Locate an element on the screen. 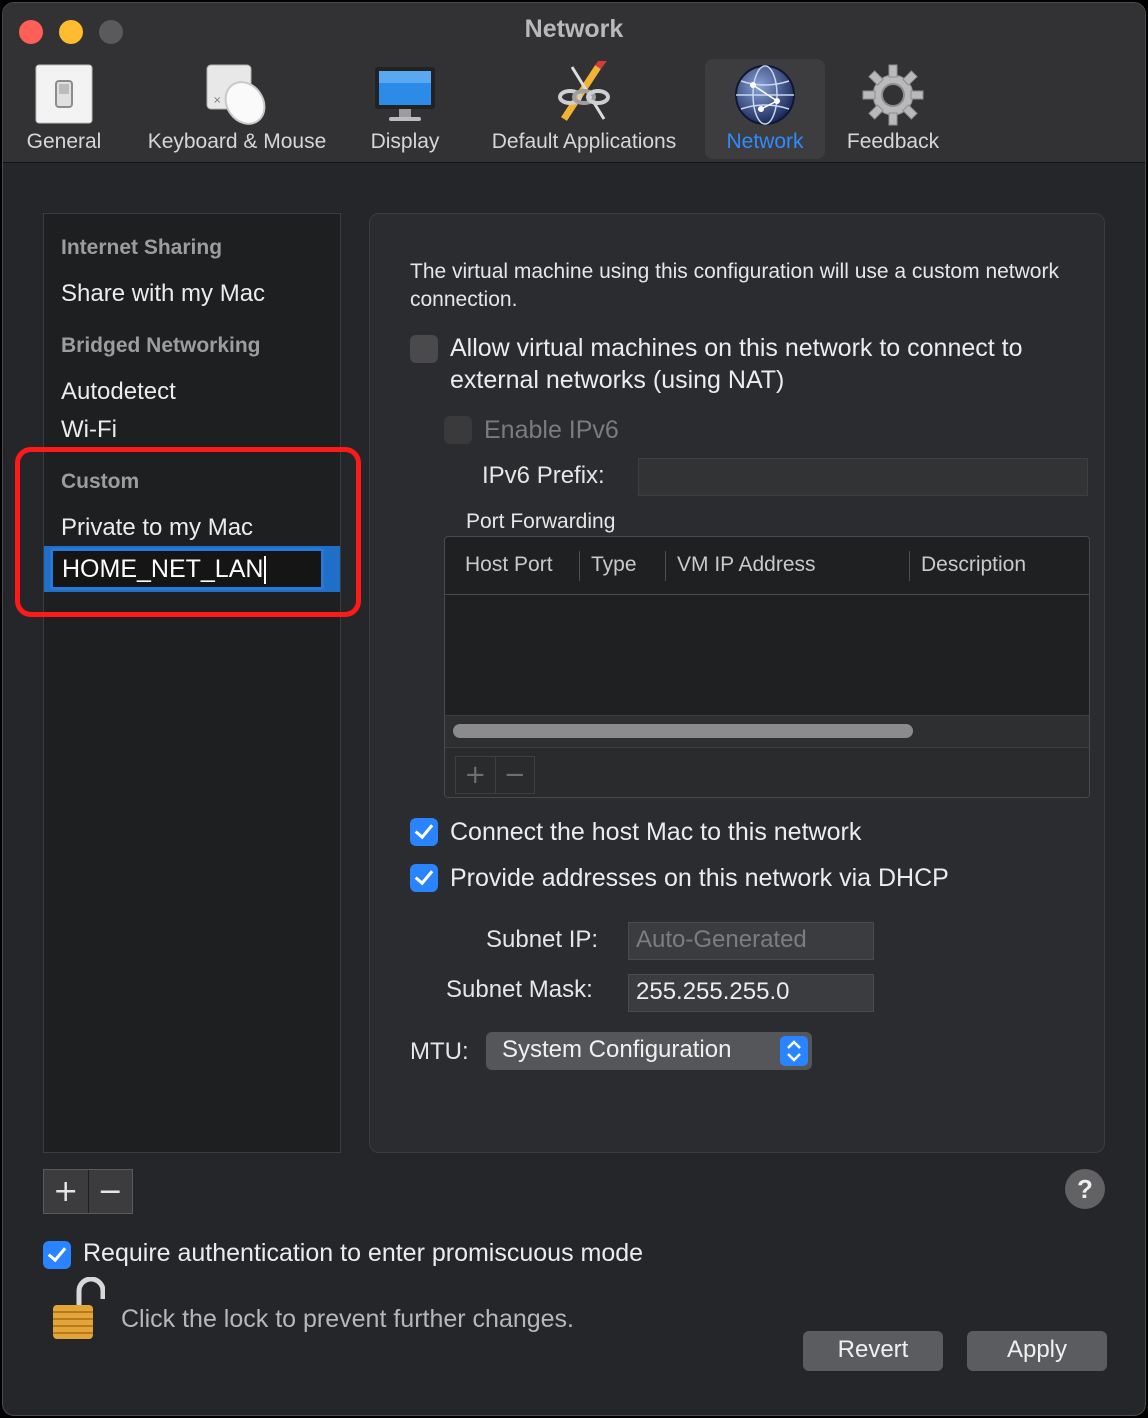  group-header-internet-sharing: Internet Sharing is located at coordinates (142, 247).